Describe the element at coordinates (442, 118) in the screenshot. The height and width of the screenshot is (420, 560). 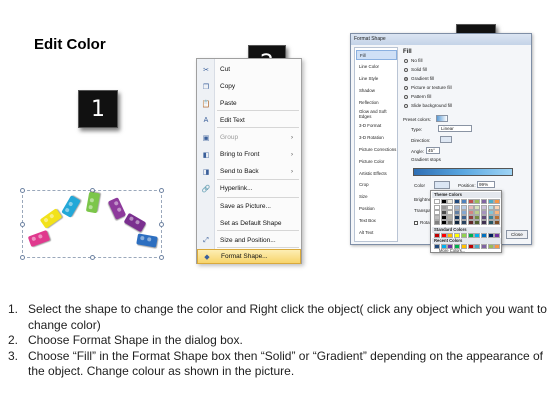
I see `preset-colors-dropdown` at that location.